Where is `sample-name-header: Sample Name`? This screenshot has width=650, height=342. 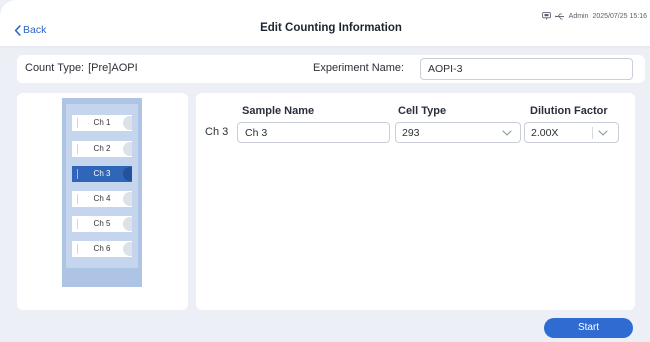 sample-name-header: Sample Name is located at coordinates (278, 111).